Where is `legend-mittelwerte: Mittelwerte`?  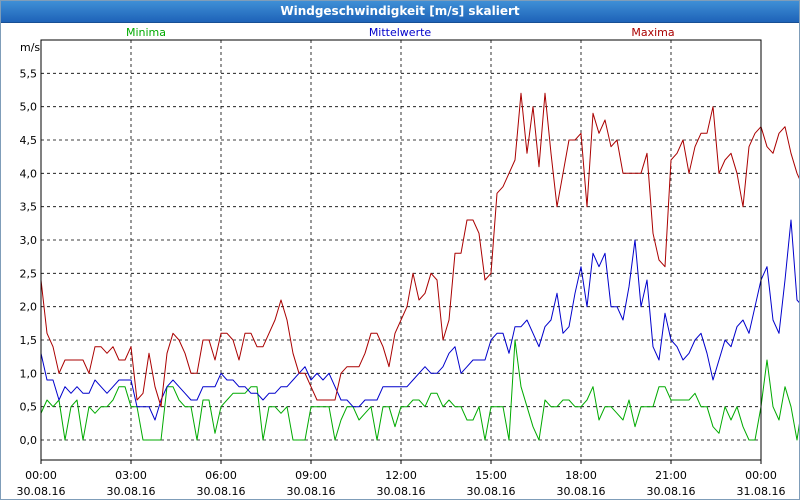
legend-mittelwerte: Mittelwerte is located at coordinates (400, 32).